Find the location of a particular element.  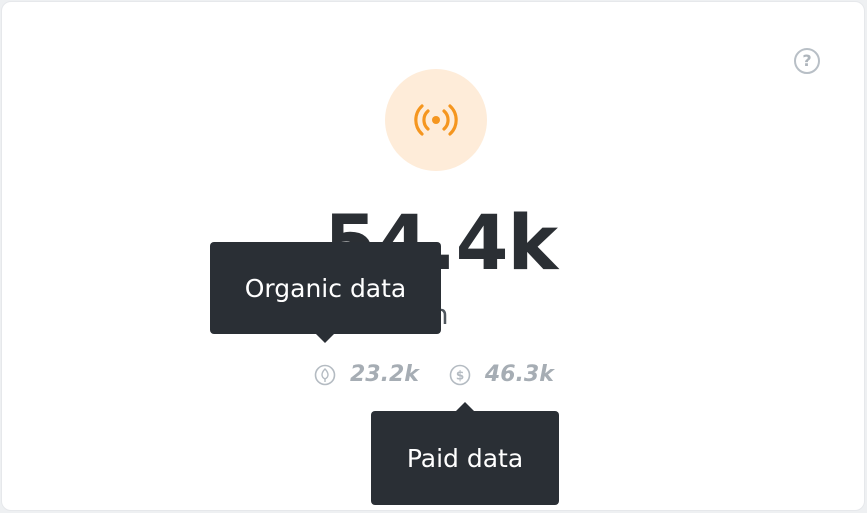

paid-breakdown: $ 46.3k is located at coordinates (501, 374).